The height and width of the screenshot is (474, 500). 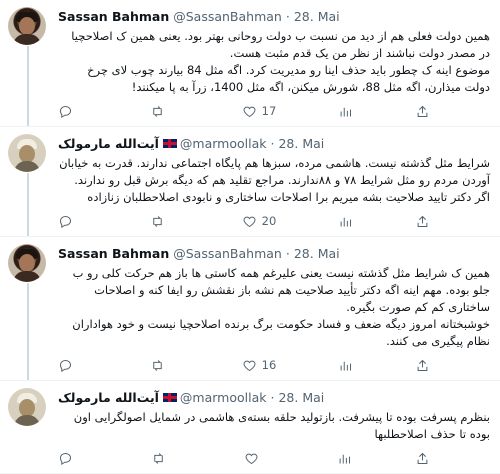 What do you see at coordinates (269, 111) in the screenshot?
I see `like-count: 17` at bounding box center [269, 111].